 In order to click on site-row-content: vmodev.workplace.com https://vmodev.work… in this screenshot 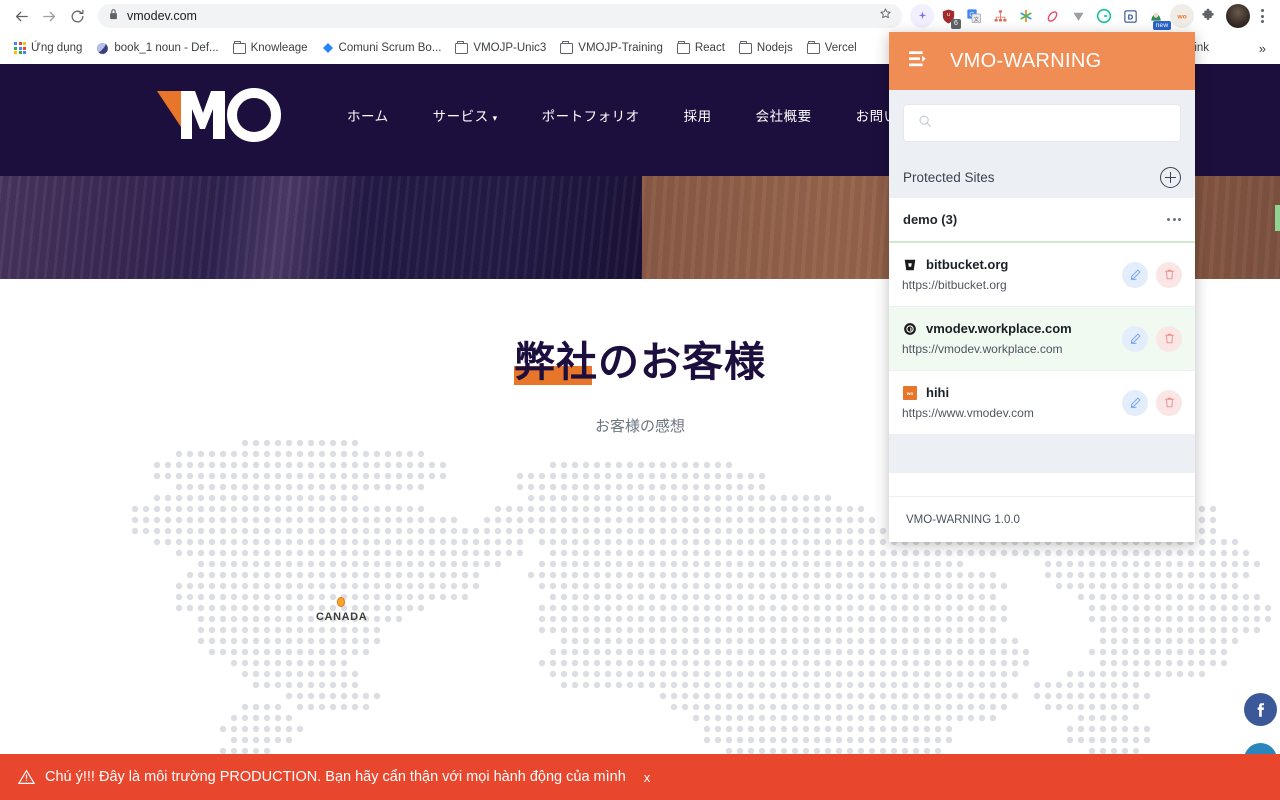, I will do `click(1008, 338)`.